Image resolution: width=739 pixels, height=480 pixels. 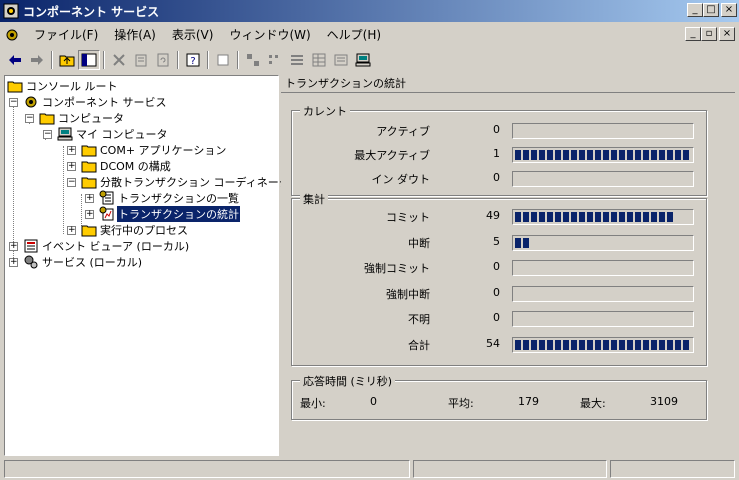 I want to click on tree-item-console-root: コンソール ルート, so click(x=63, y=86).